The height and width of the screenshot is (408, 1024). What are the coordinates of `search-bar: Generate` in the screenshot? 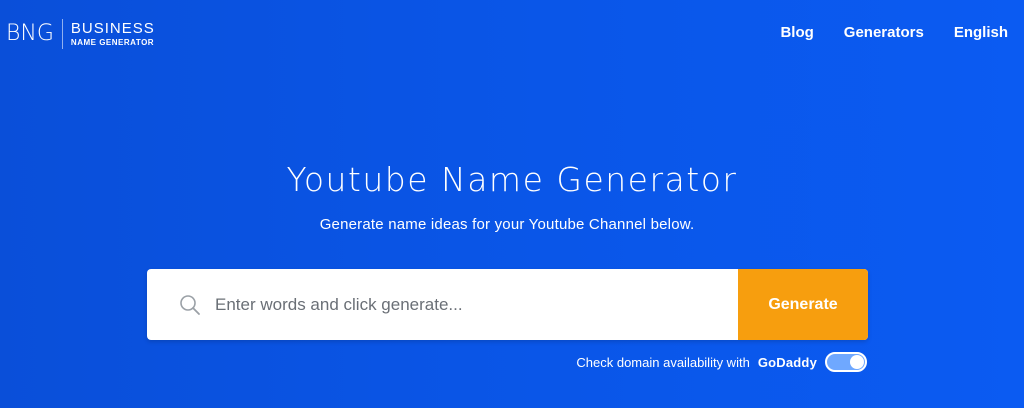 It's located at (507, 304).